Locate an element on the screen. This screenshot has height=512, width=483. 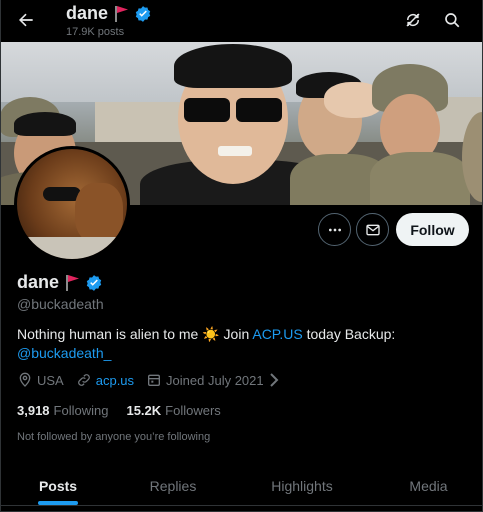
more-options-button is located at coordinates (334, 229).